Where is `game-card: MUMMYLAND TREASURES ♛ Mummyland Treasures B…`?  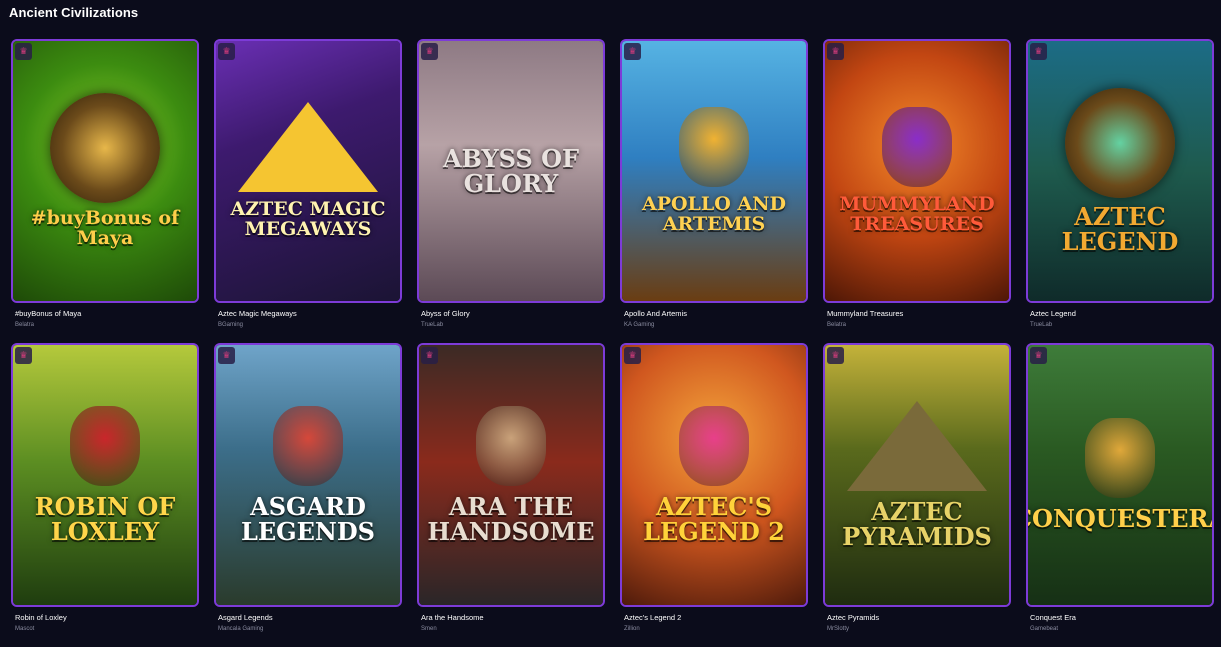 game-card: MUMMYLAND TREASURES ♛ Mummyland Treasures B… is located at coordinates (917, 189).